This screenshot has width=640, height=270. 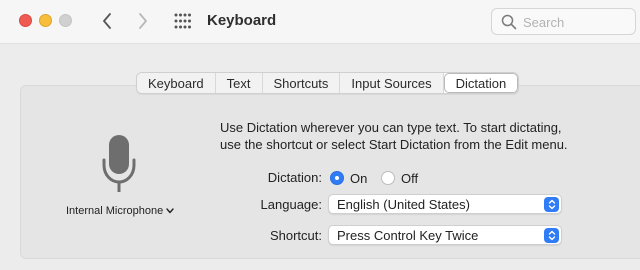 I want to click on dictation-off-label: Off, so click(x=409, y=178).